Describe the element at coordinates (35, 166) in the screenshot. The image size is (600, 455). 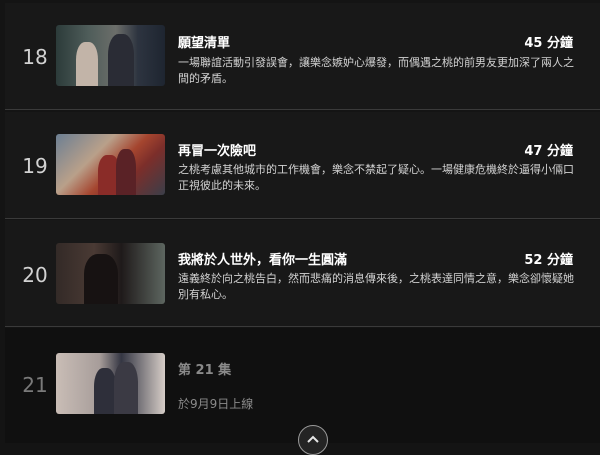
I see `episode-number: 19` at that location.